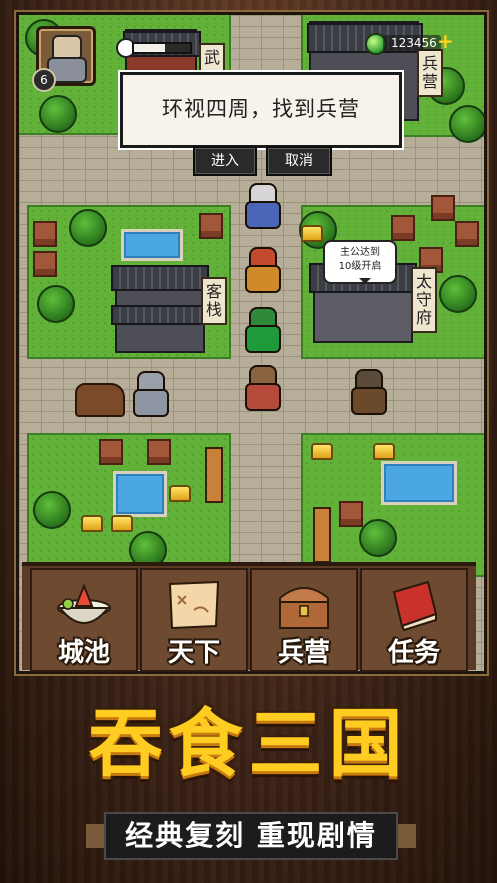 Image resolution: width=497 pixels, height=883 pixels. What do you see at coordinates (360, 252) in the screenshot?
I see `bubble-line-1: 主公达到` at bounding box center [360, 252].